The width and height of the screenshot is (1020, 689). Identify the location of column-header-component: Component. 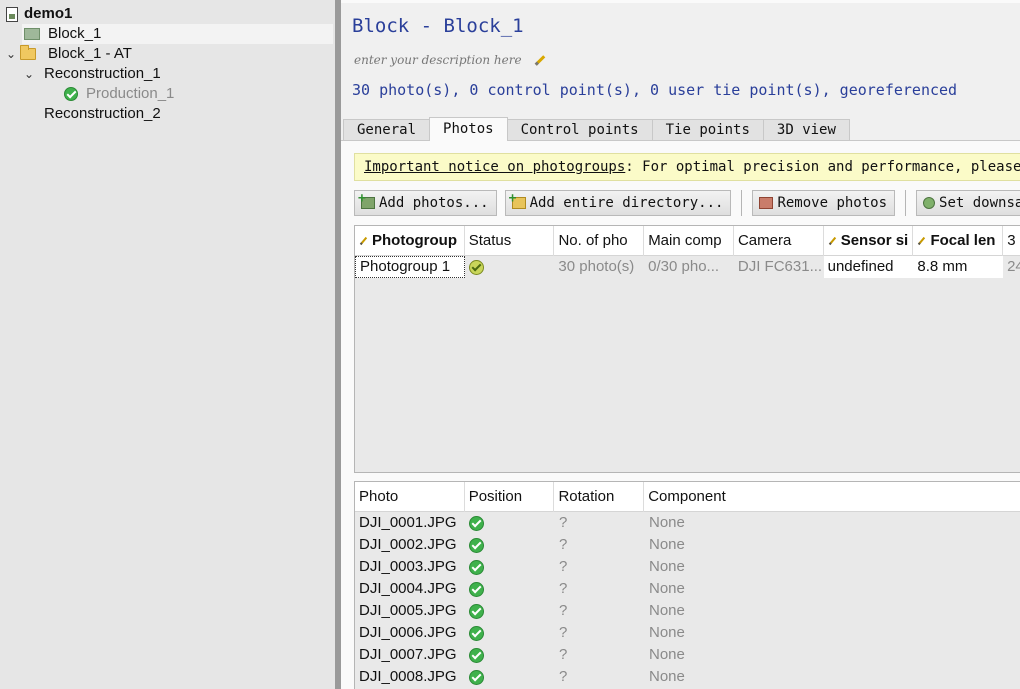
(832, 497).